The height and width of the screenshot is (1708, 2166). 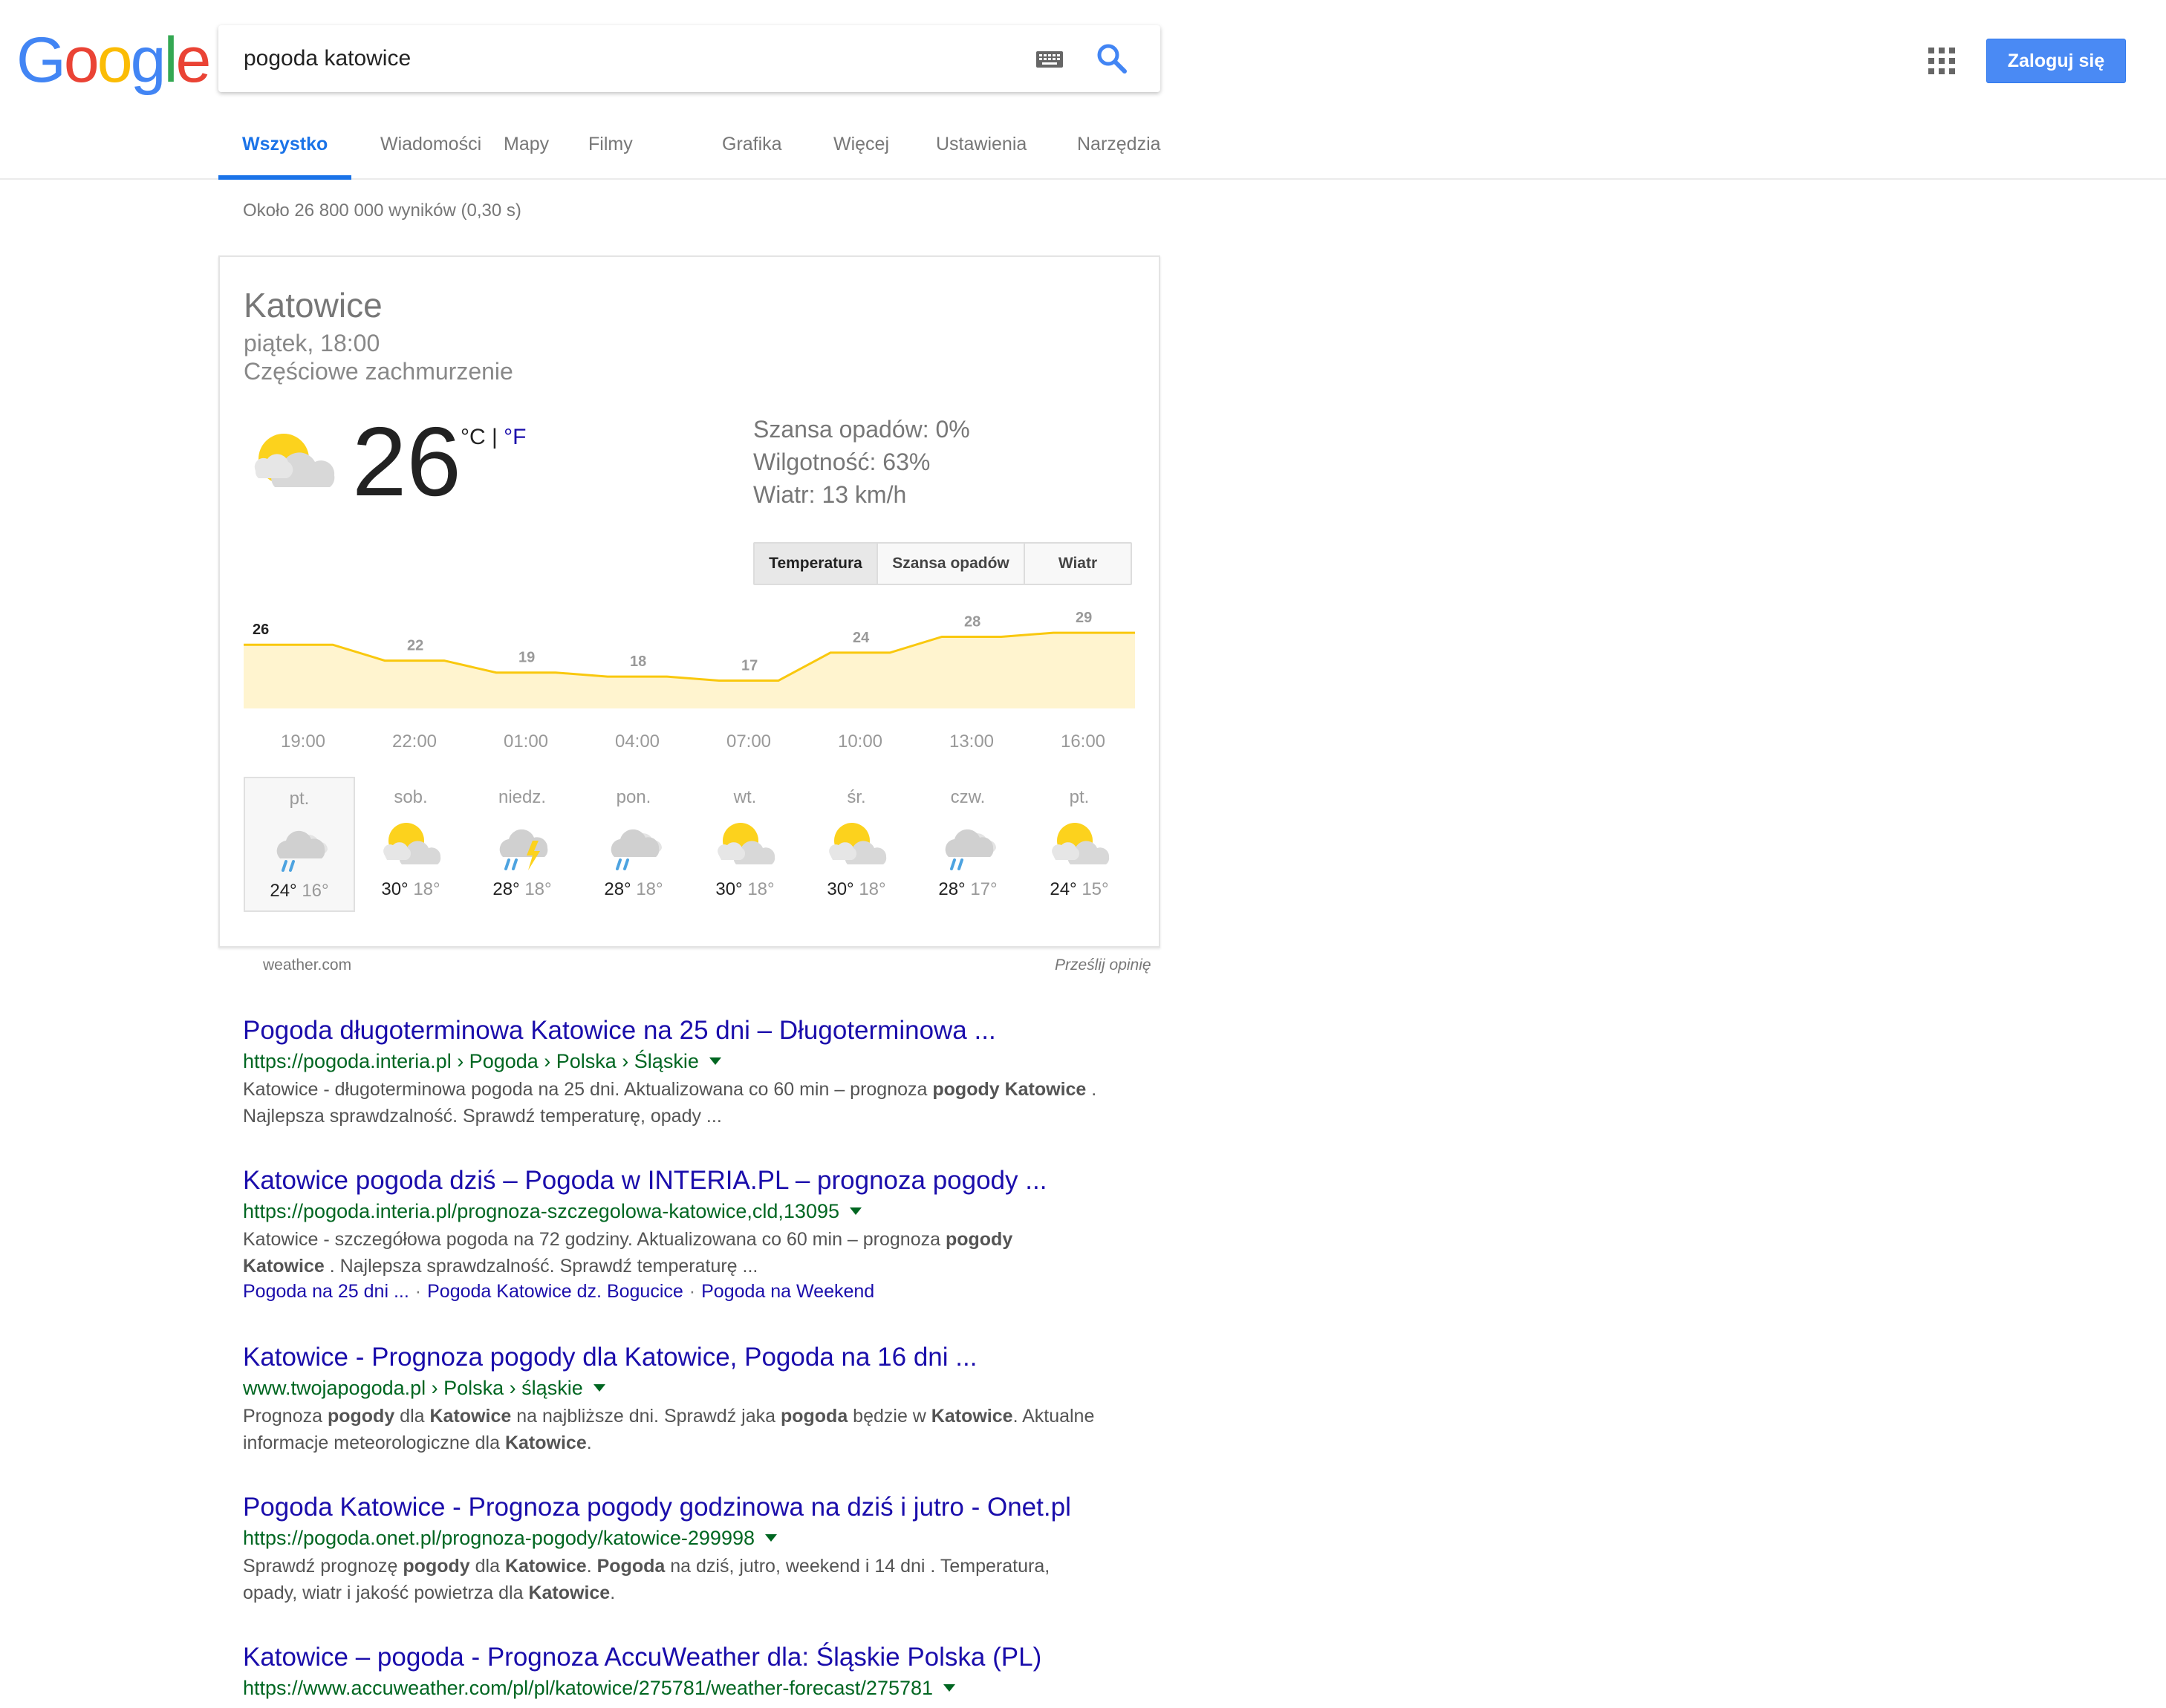 What do you see at coordinates (515, 437) in the screenshot?
I see `unit-fahrenheit: °F` at bounding box center [515, 437].